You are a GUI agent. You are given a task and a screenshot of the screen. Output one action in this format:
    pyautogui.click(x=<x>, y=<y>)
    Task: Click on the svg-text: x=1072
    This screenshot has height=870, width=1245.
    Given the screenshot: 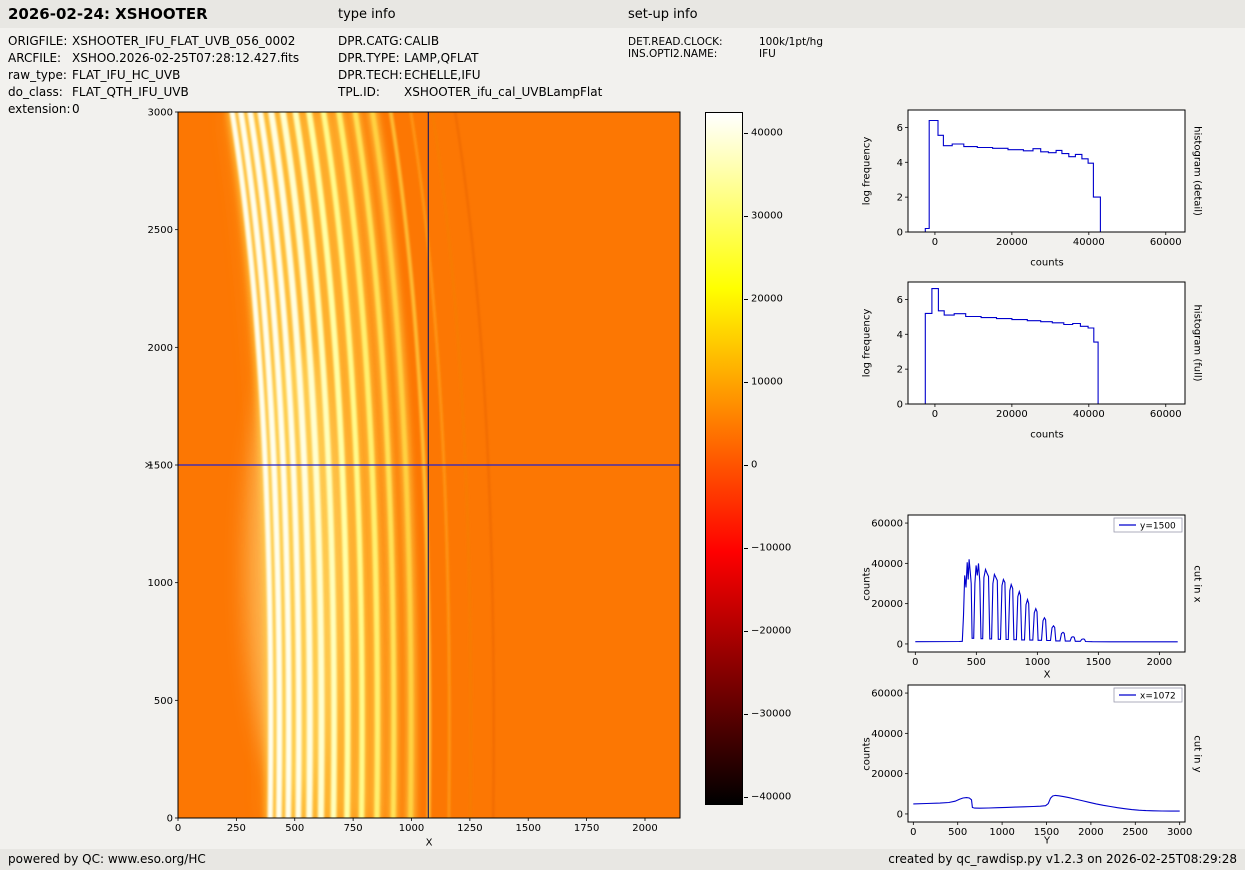 What is the action you would take?
    pyautogui.click(x=1158, y=697)
    